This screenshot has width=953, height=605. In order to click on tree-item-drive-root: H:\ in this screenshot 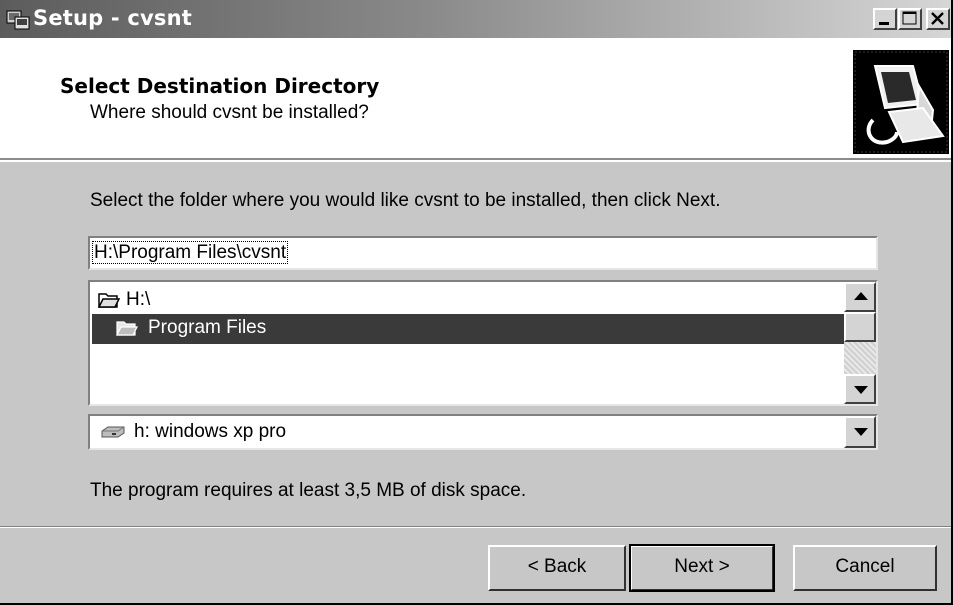, I will do `click(242, 301)`.